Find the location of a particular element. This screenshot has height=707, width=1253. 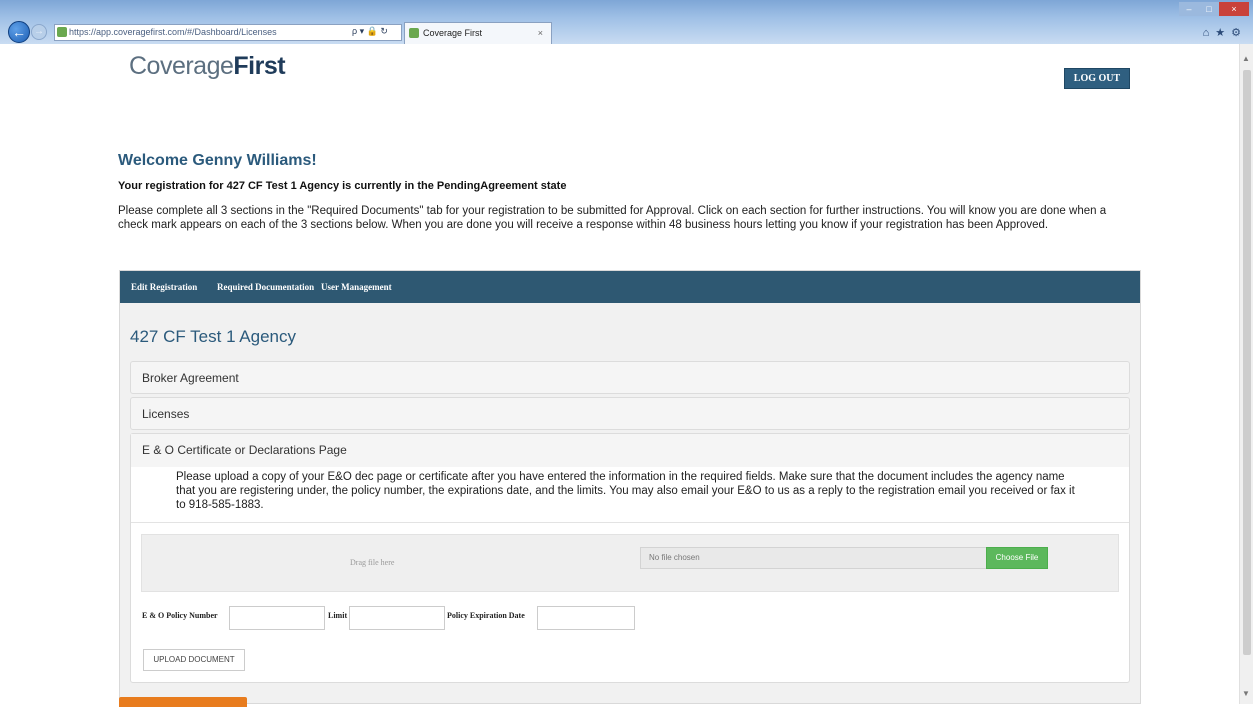

arrow-right-icon: → is located at coordinates (39, 31).